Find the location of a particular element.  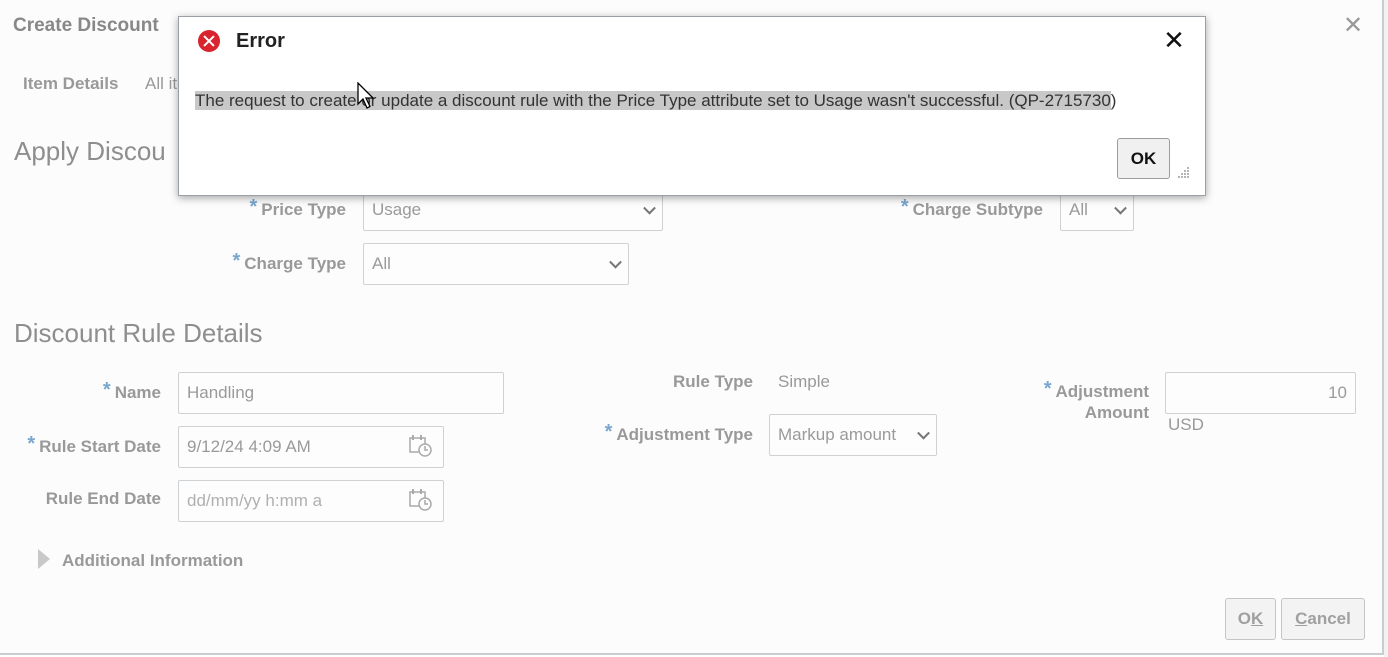

rule-type-label: Rule Type is located at coordinates (713, 381).